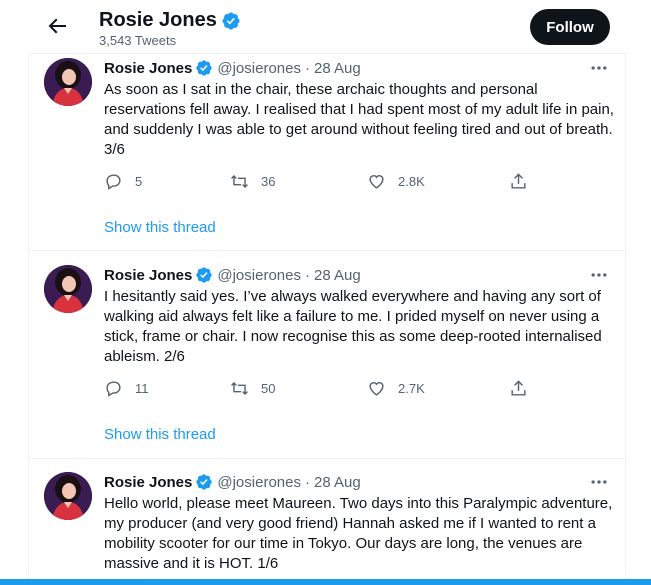 The width and height of the screenshot is (651, 585). I want to click on retweet-count: 36, so click(268, 181).